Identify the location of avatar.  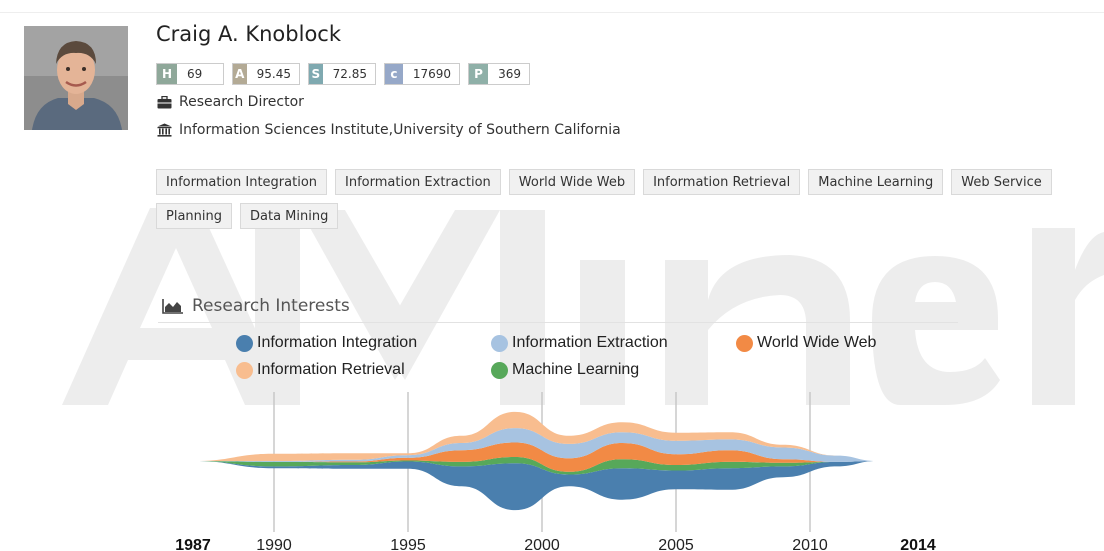
(76, 78).